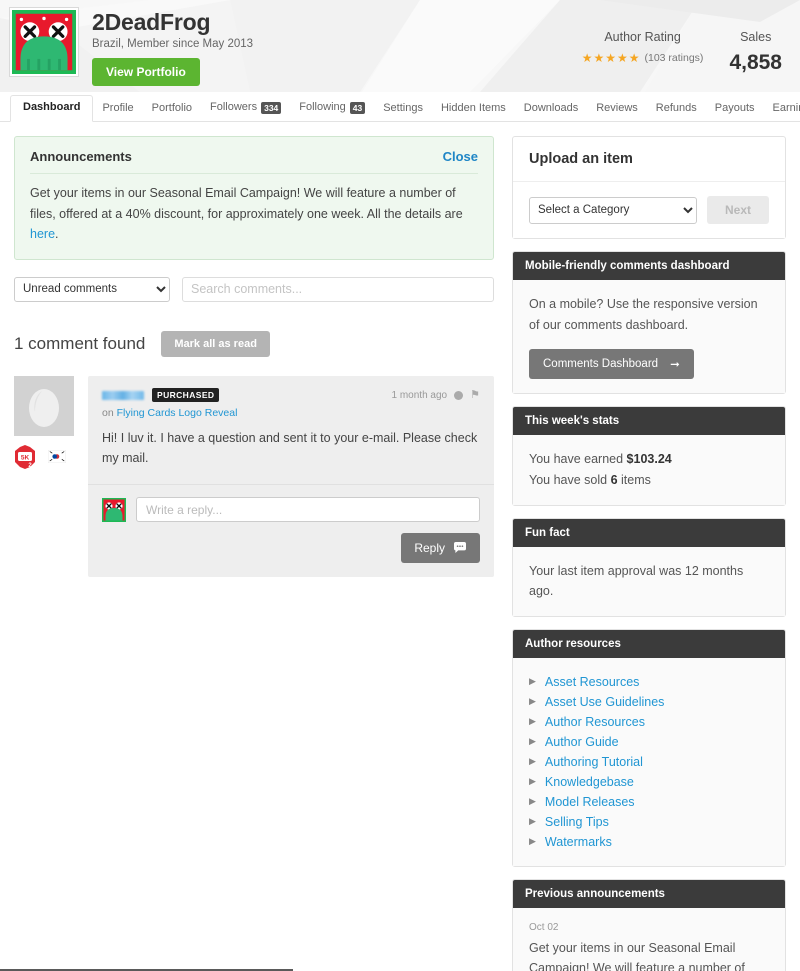  Describe the element at coordinates (475, 395) in the screenshot. I see `flag-icon: ⚑` at that location.